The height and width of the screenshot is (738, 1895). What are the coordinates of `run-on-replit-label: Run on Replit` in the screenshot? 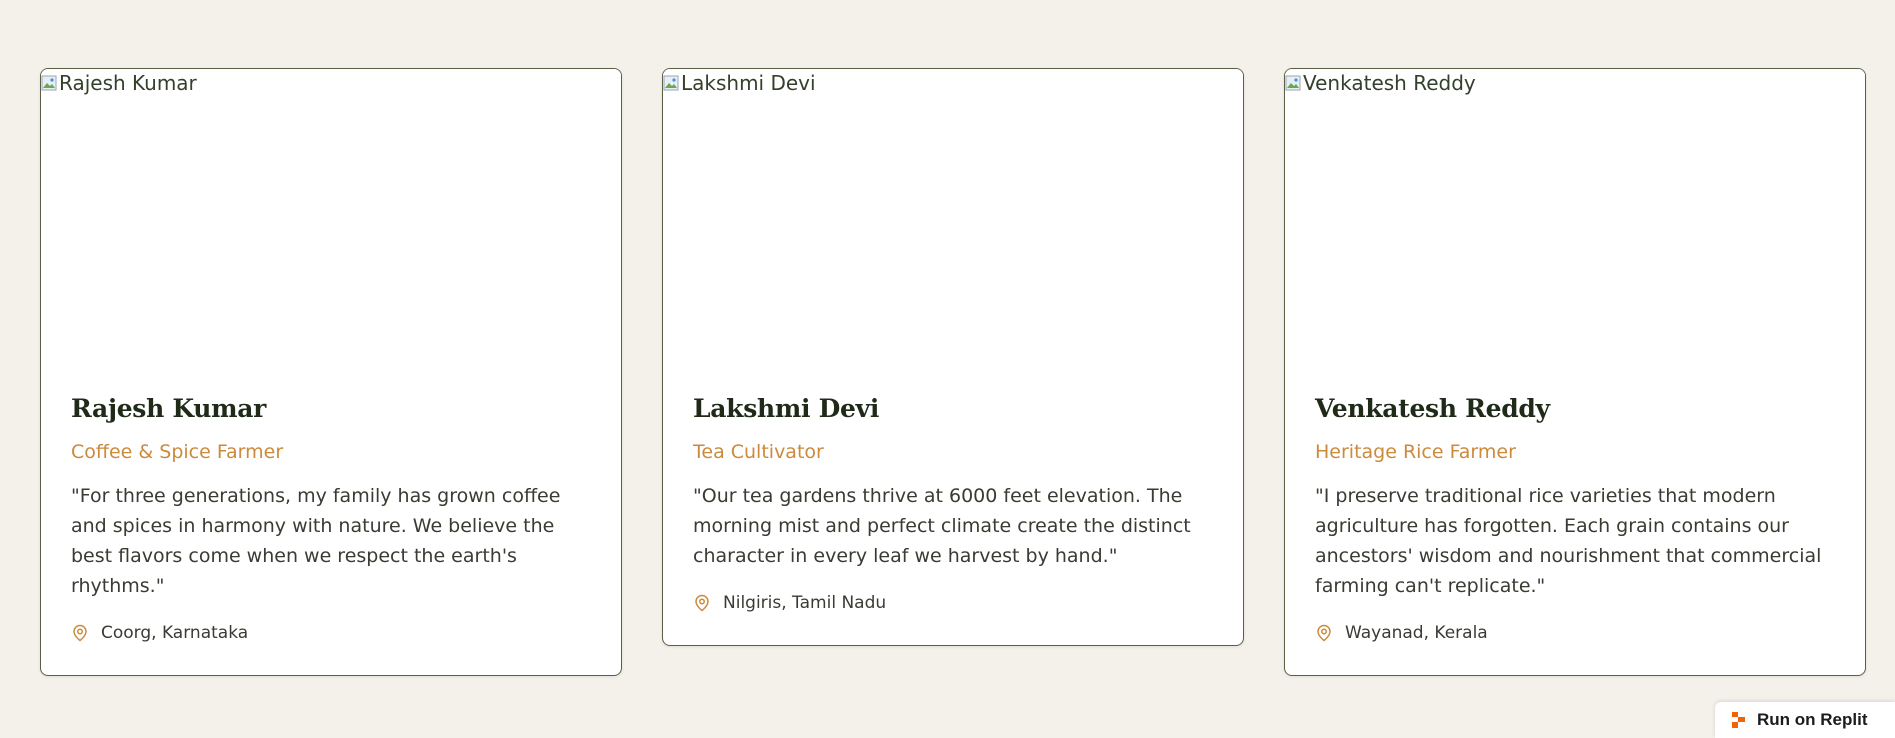 It's located at (1812, 719).